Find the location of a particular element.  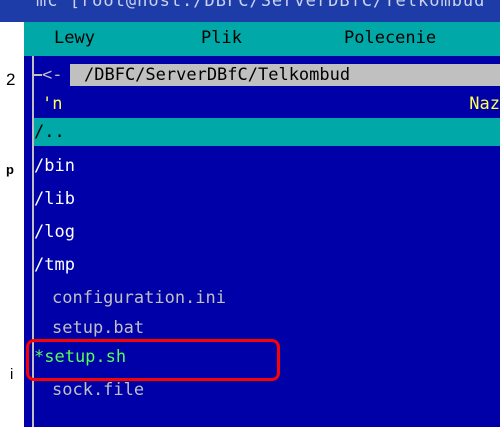

file-entry-dir-bin: /bin is located at coordinates (267, 166).